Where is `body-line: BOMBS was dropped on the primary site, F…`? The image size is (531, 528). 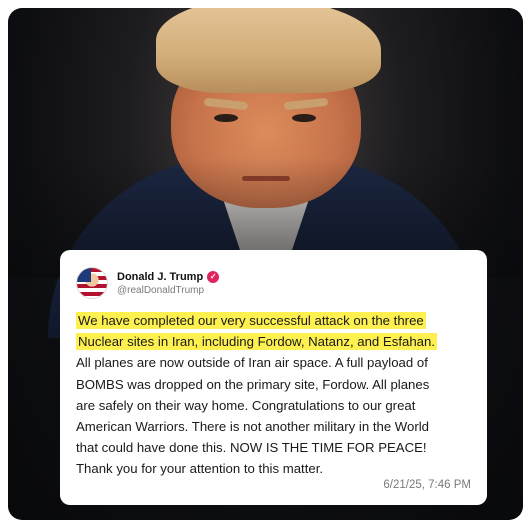
body-line: BOMBS was dropped on the primary site, F… is located at coordinates (253, 384).